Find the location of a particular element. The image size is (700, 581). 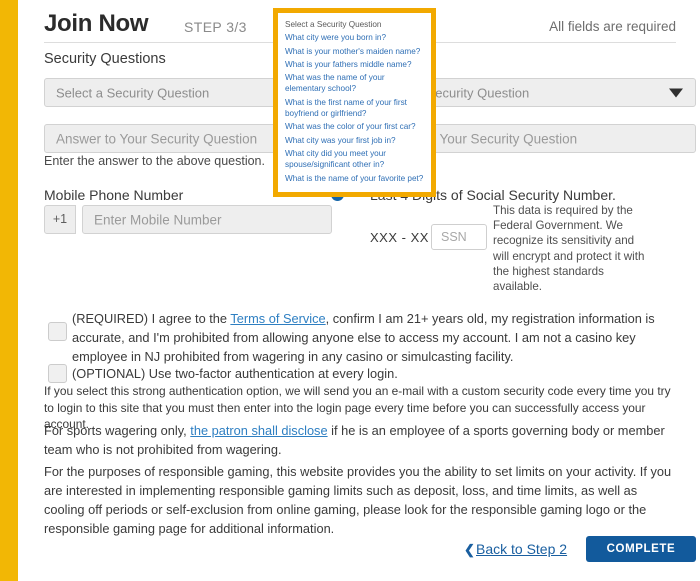

security-answer-1-placeholder: Answer to Your Security Question is located at coordinates (157, 138).